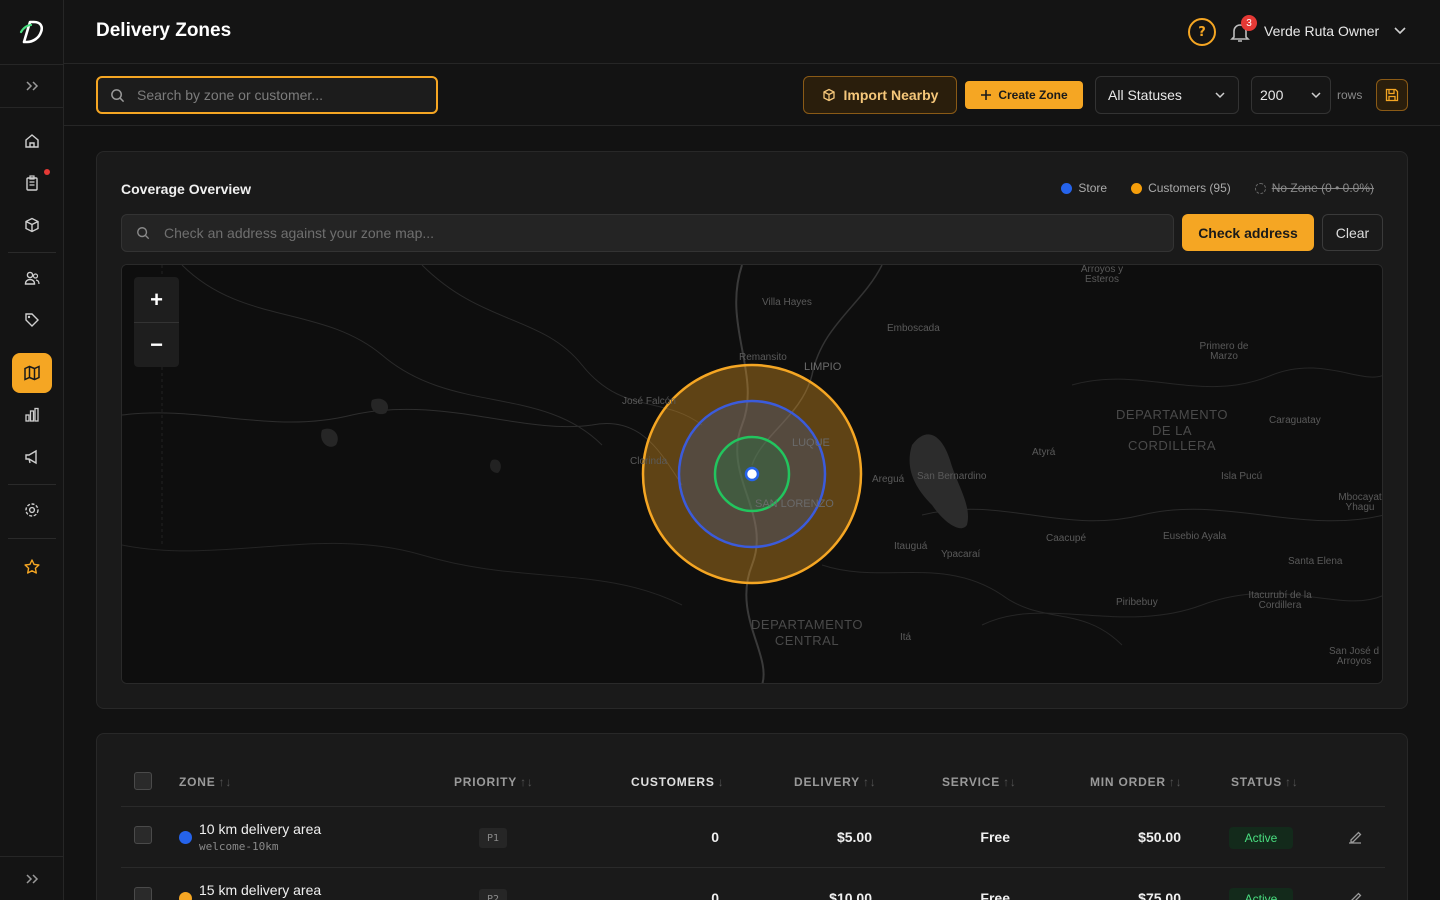 Image resolution: width=1440 pixels, height=900 pixels. I want to click on map-label: SAN LORENZO, so click(794, 504).